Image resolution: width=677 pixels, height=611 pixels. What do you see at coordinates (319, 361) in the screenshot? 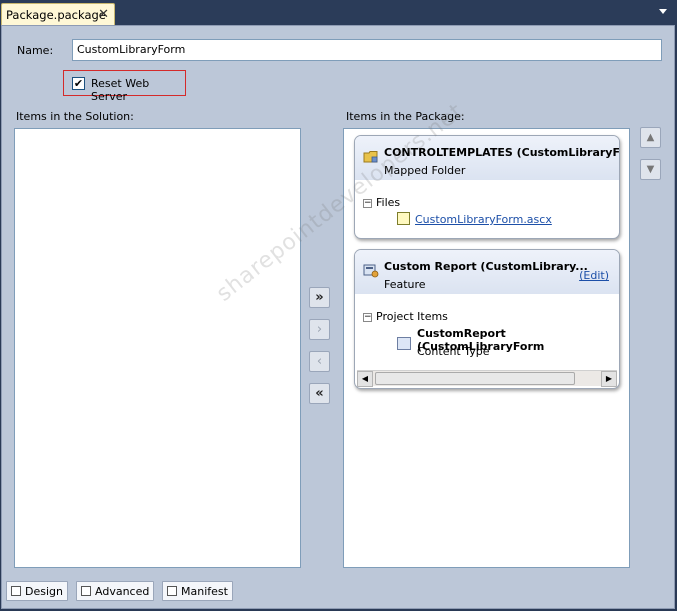
I see `remove-button: ‹` at bounding box center [319, 361].